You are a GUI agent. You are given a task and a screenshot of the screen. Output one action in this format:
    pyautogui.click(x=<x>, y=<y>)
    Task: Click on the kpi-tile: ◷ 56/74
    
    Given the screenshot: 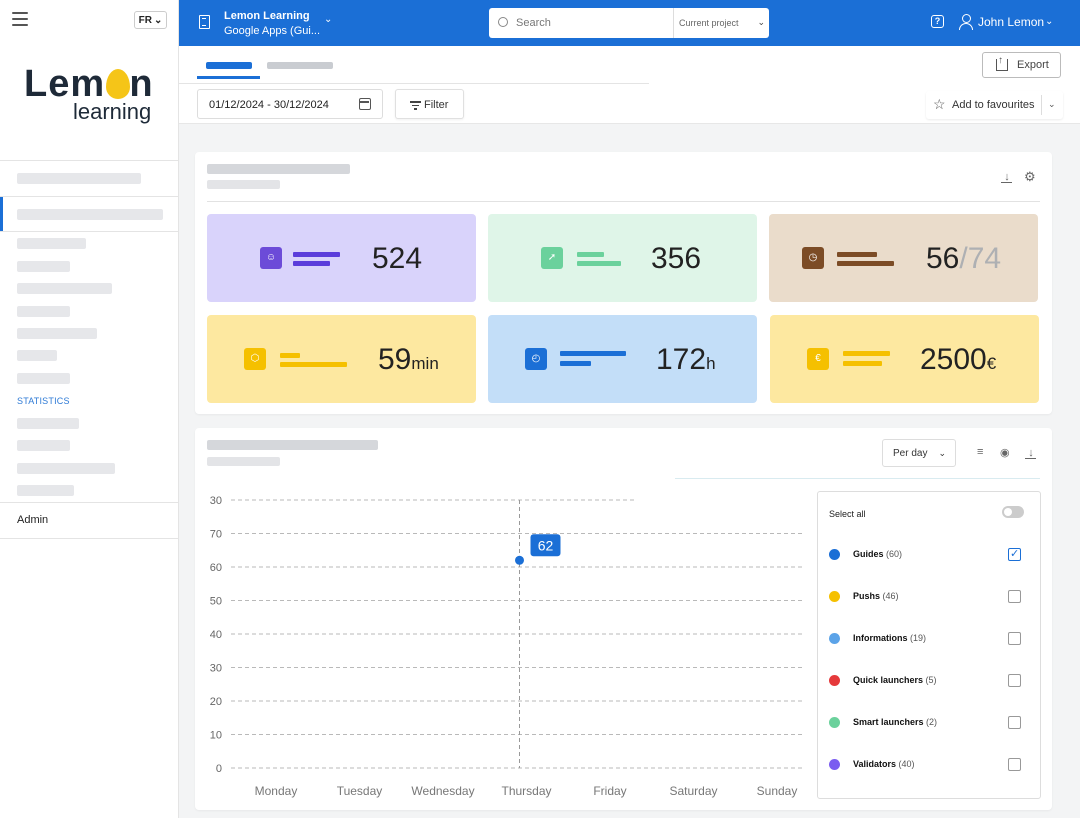 What is the action you would take?
    pyautogui.click(x=903, y=258)
    